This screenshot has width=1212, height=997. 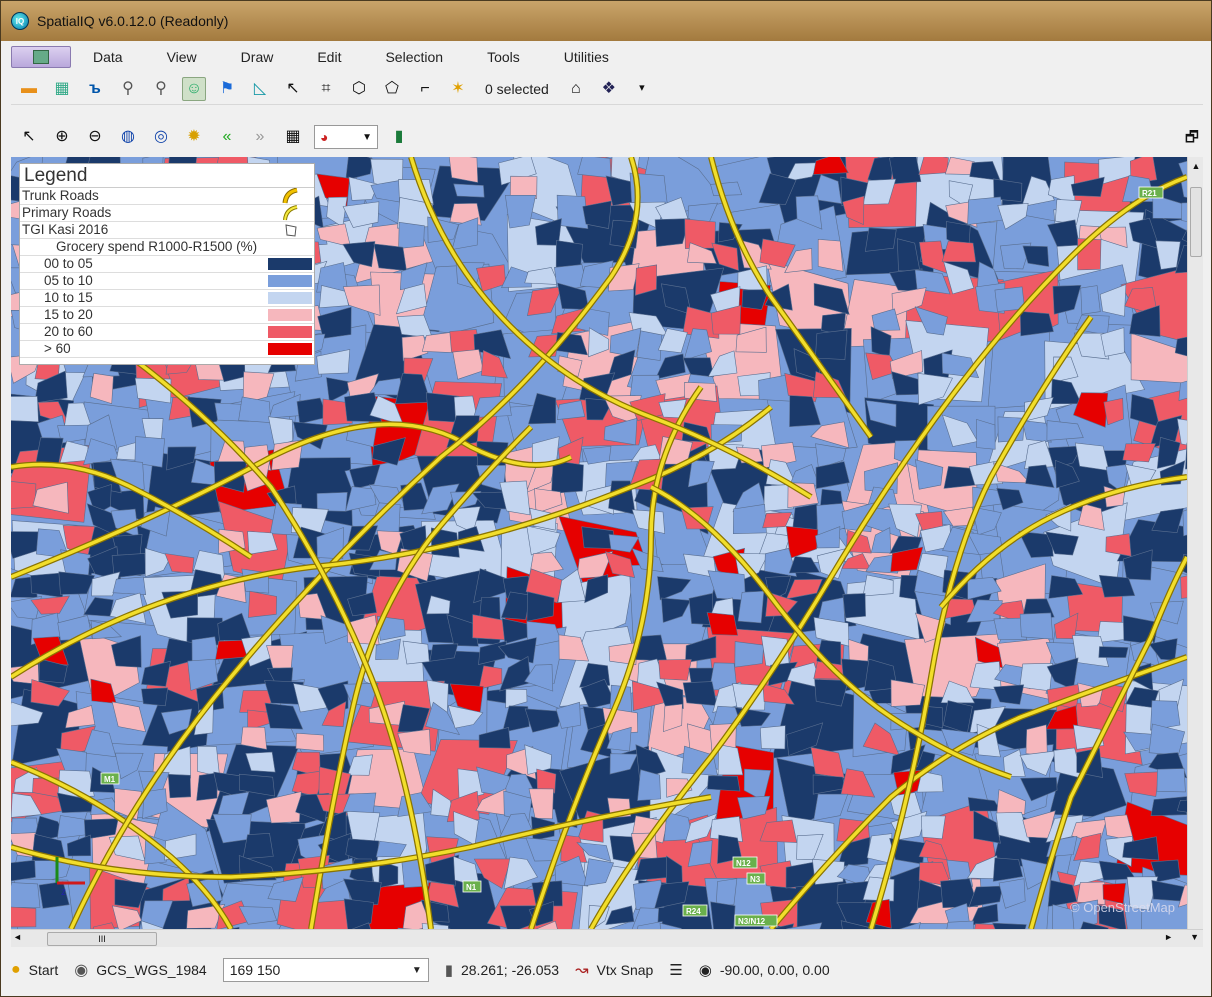 I want to click on lightbulb-icon: ●, so click(x=16, y=969).